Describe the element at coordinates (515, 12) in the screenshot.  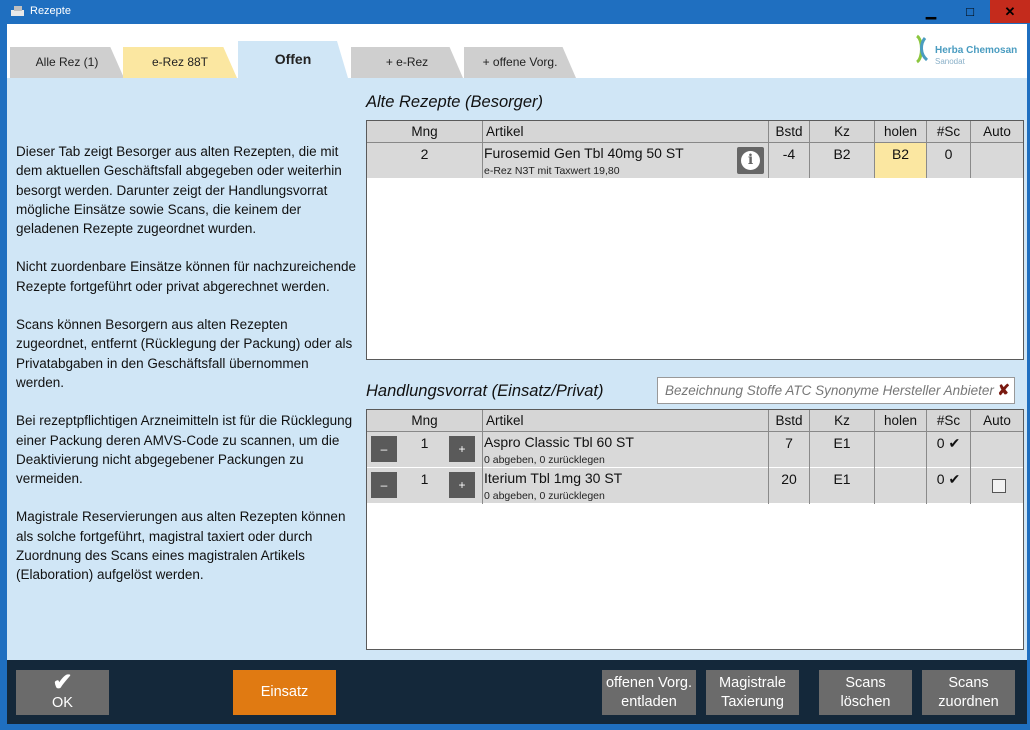
I see `title-bar: Rezepte ▁ □ ✕` at that location.